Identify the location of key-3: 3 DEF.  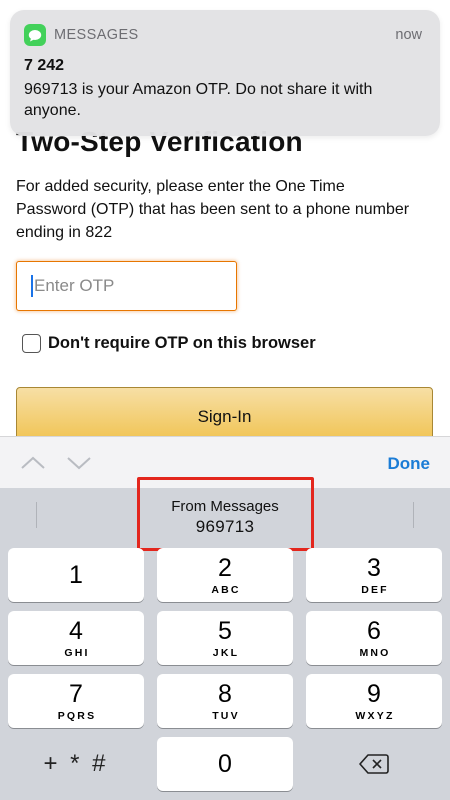
(374, 575).